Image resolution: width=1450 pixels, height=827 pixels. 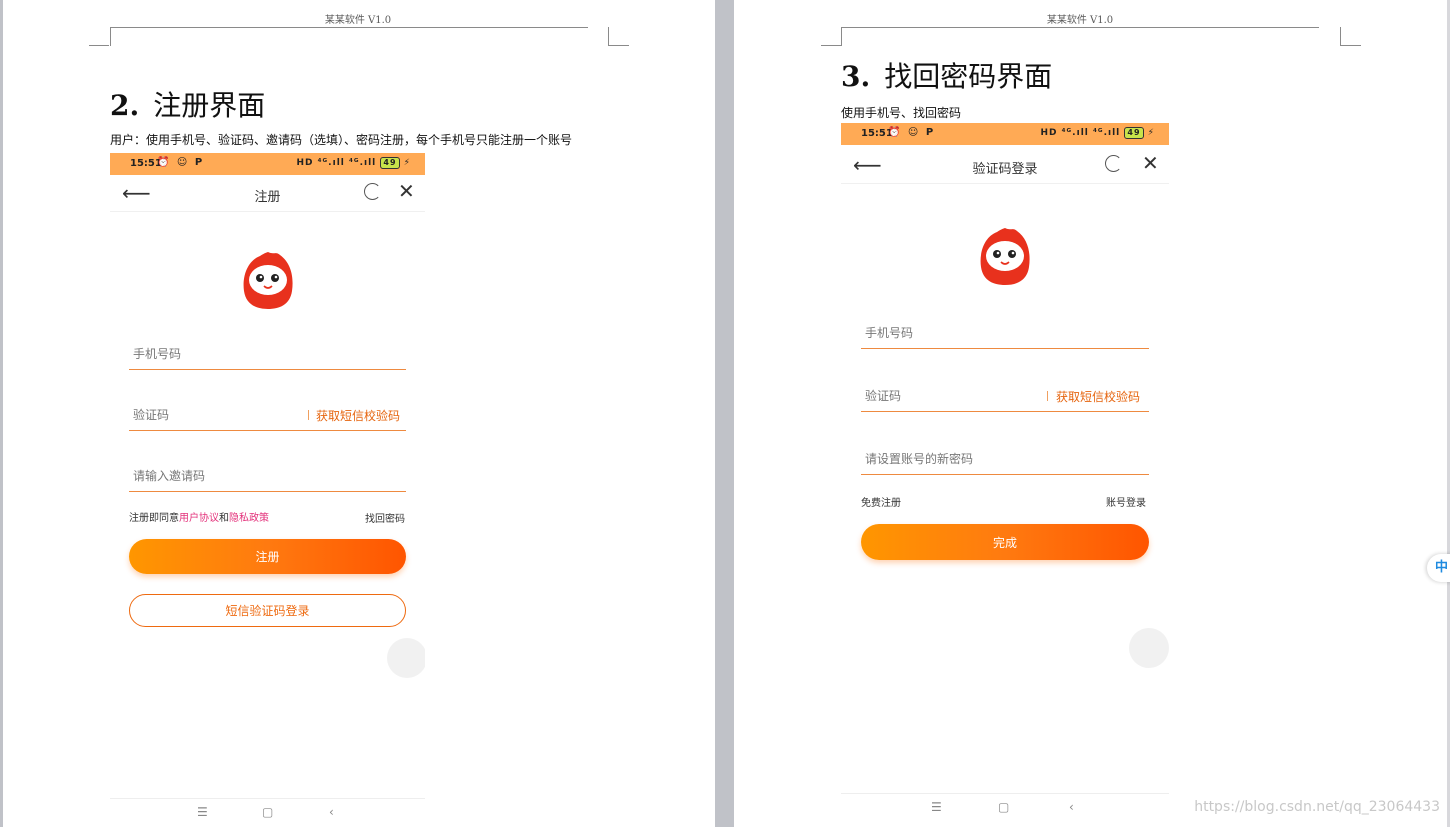 I want to click on agreement-text: 注册即同意用户协议和隐私政策, so click(x=199, y=516).